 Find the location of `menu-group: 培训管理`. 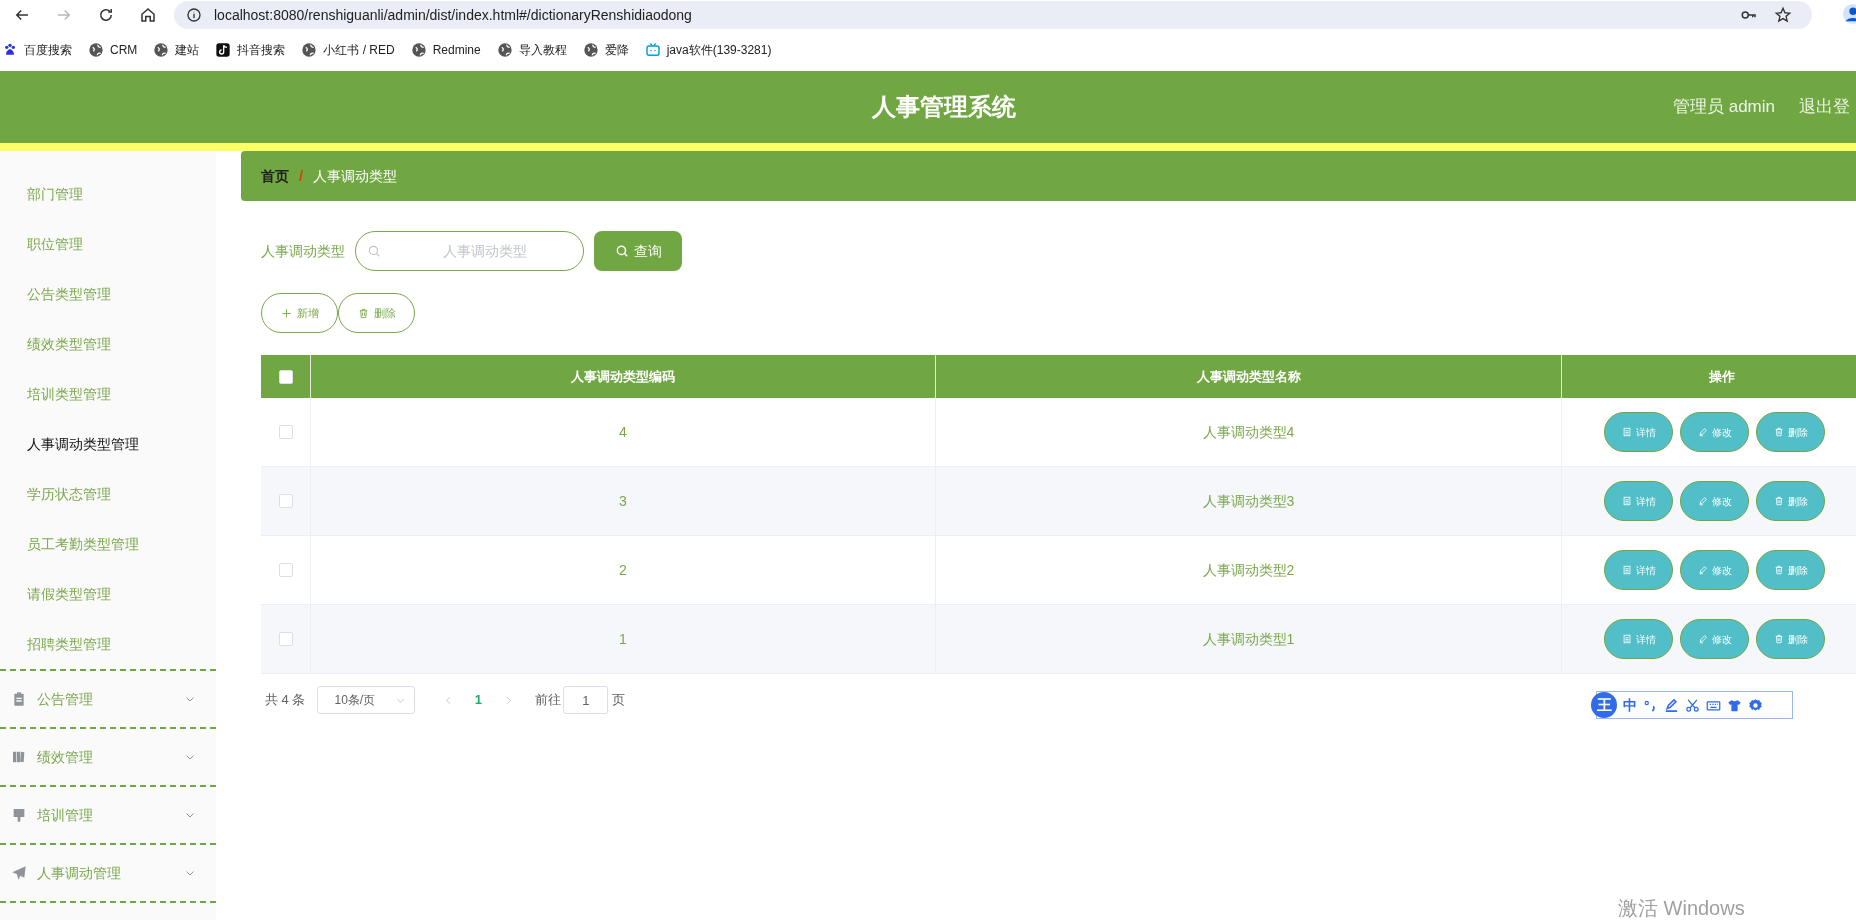

menu-group: 培训管理 is located at coordinates (108, 814).